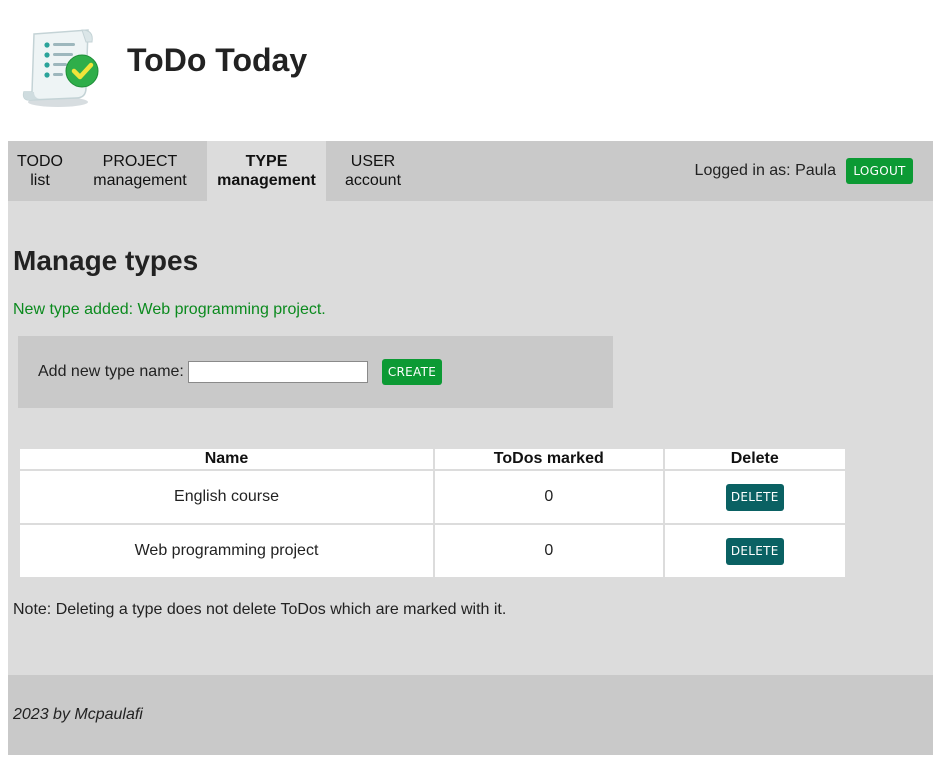 This screenshot has height=763, width=945. I want to click on type-name-input, so click(278, 372).